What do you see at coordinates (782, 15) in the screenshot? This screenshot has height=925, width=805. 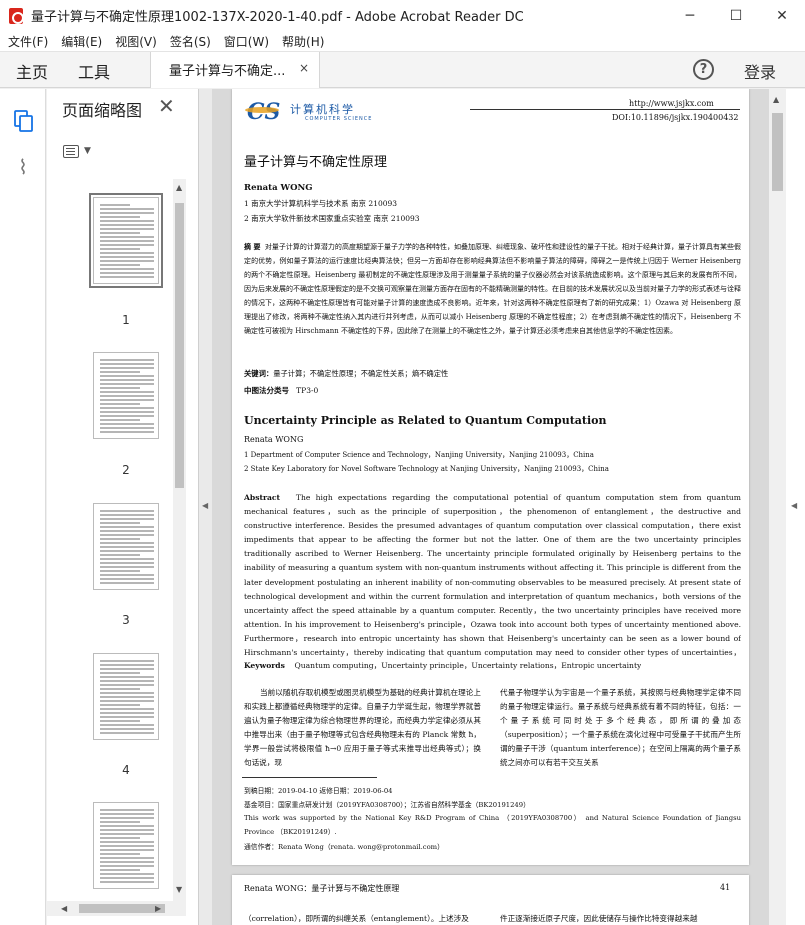 I see `close-window-button: ✕` at bounding box center [782, 15].